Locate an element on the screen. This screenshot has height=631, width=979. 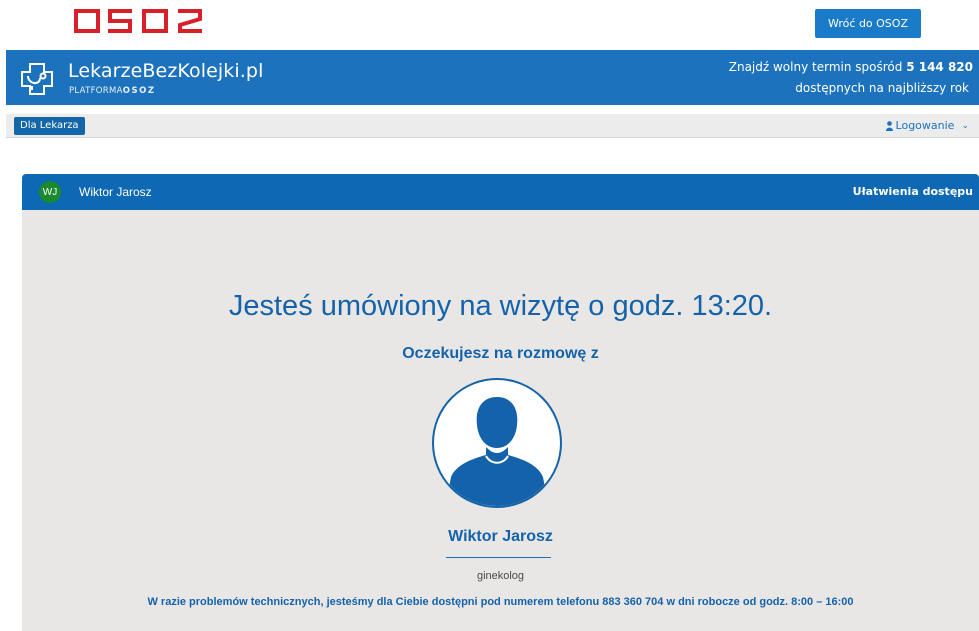
brand-sub-logo: OSOZ is located at coordinates (139, 91).